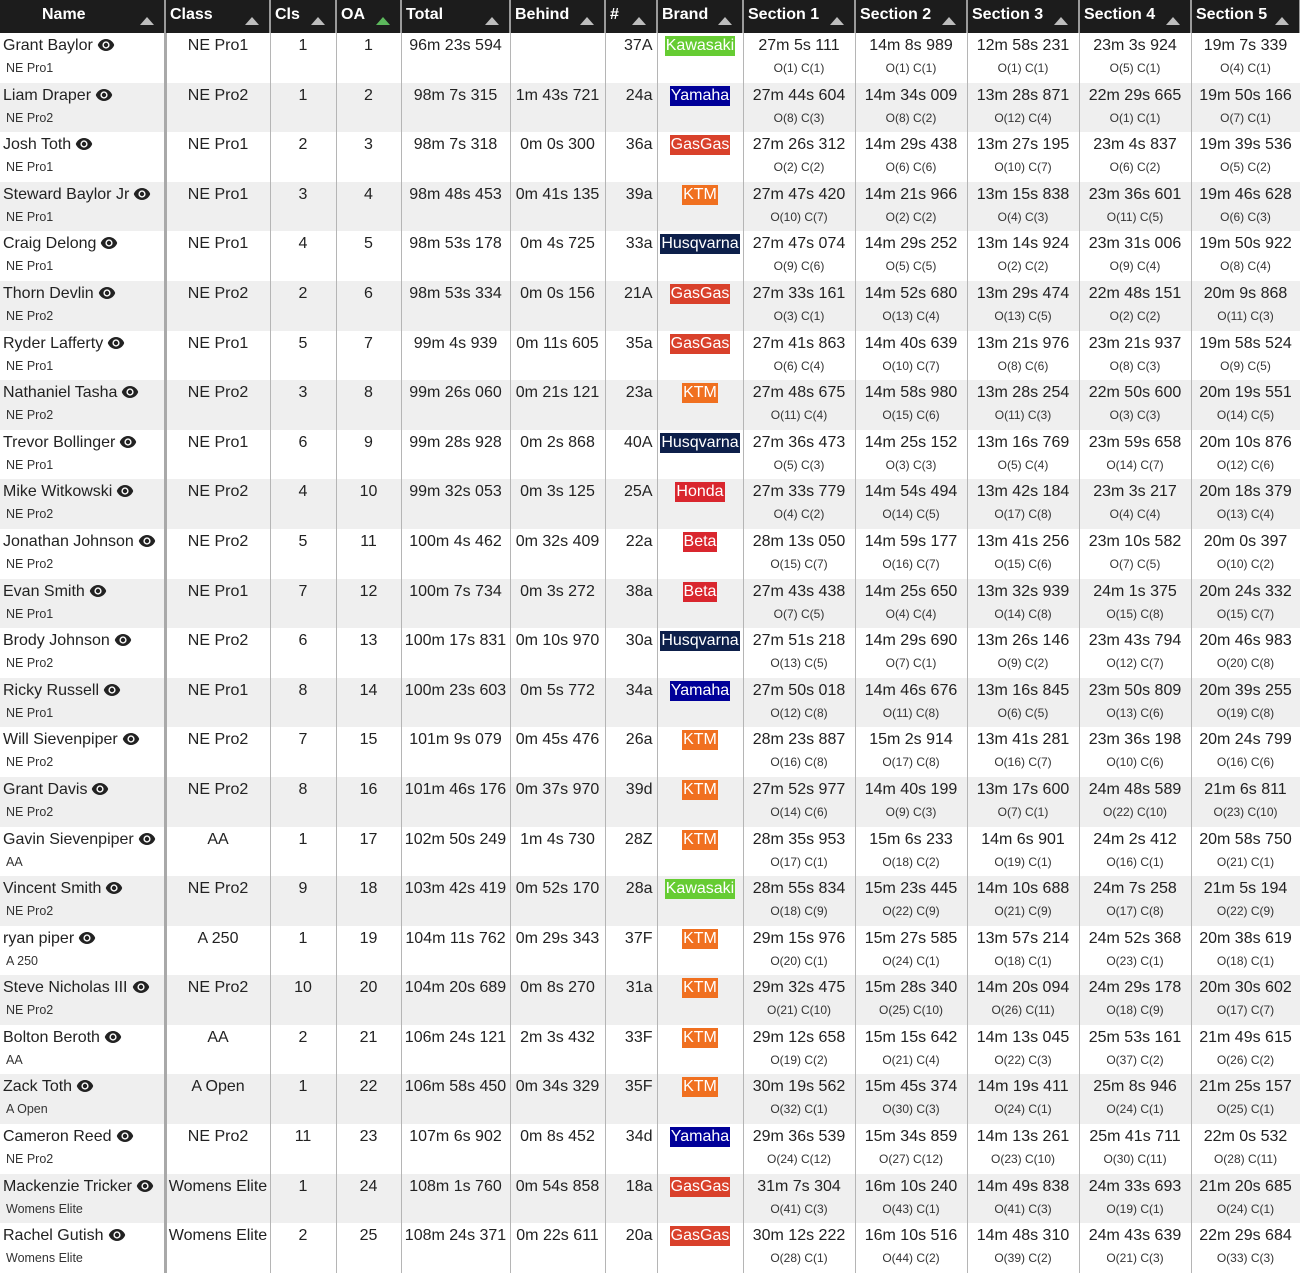 This screenshot has height=1275, width=1300. I want to click on rider-name: Steve Nicholas III, so click(65, 987).